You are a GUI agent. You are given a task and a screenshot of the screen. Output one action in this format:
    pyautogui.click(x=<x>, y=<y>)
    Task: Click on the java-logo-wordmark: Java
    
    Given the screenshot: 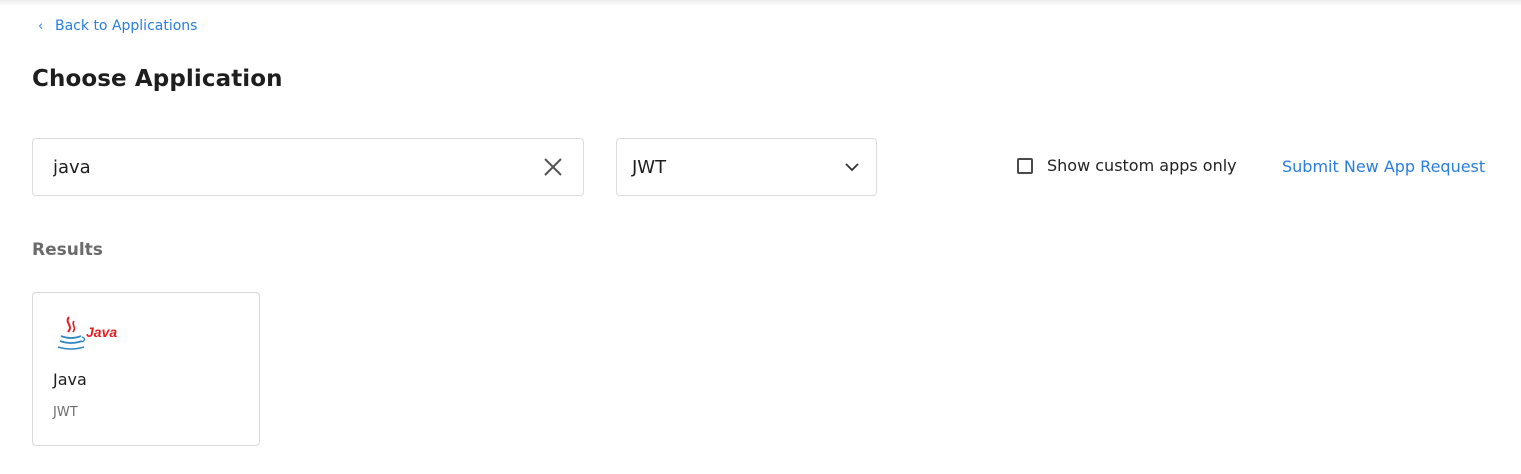 What is the action you would take?
    pyautogui.click(x=101, y=332)
    